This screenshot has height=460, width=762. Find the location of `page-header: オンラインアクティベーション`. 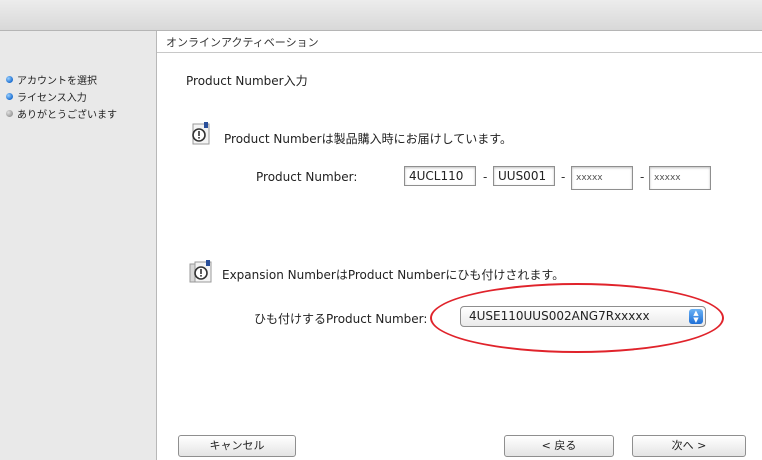

page-header: オンラインアクティベーション is located at coordinates (242, 42).